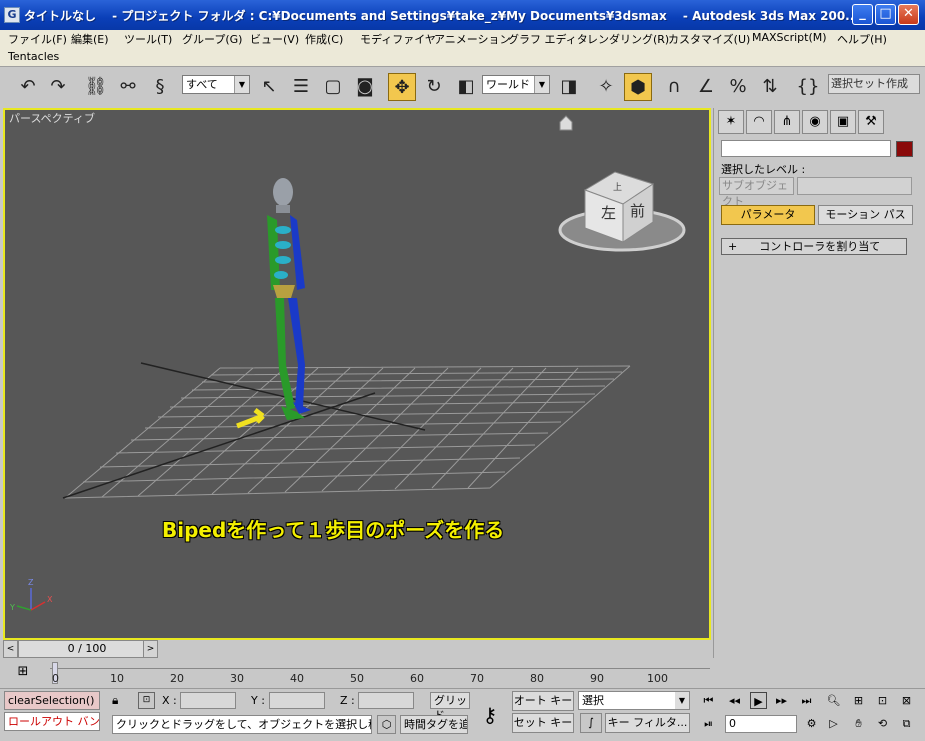 The width and height of the screenshot is (925, 741). Describe the element at coordinates (806, 148) in the screenshot. I see `object-name-field` at that location.